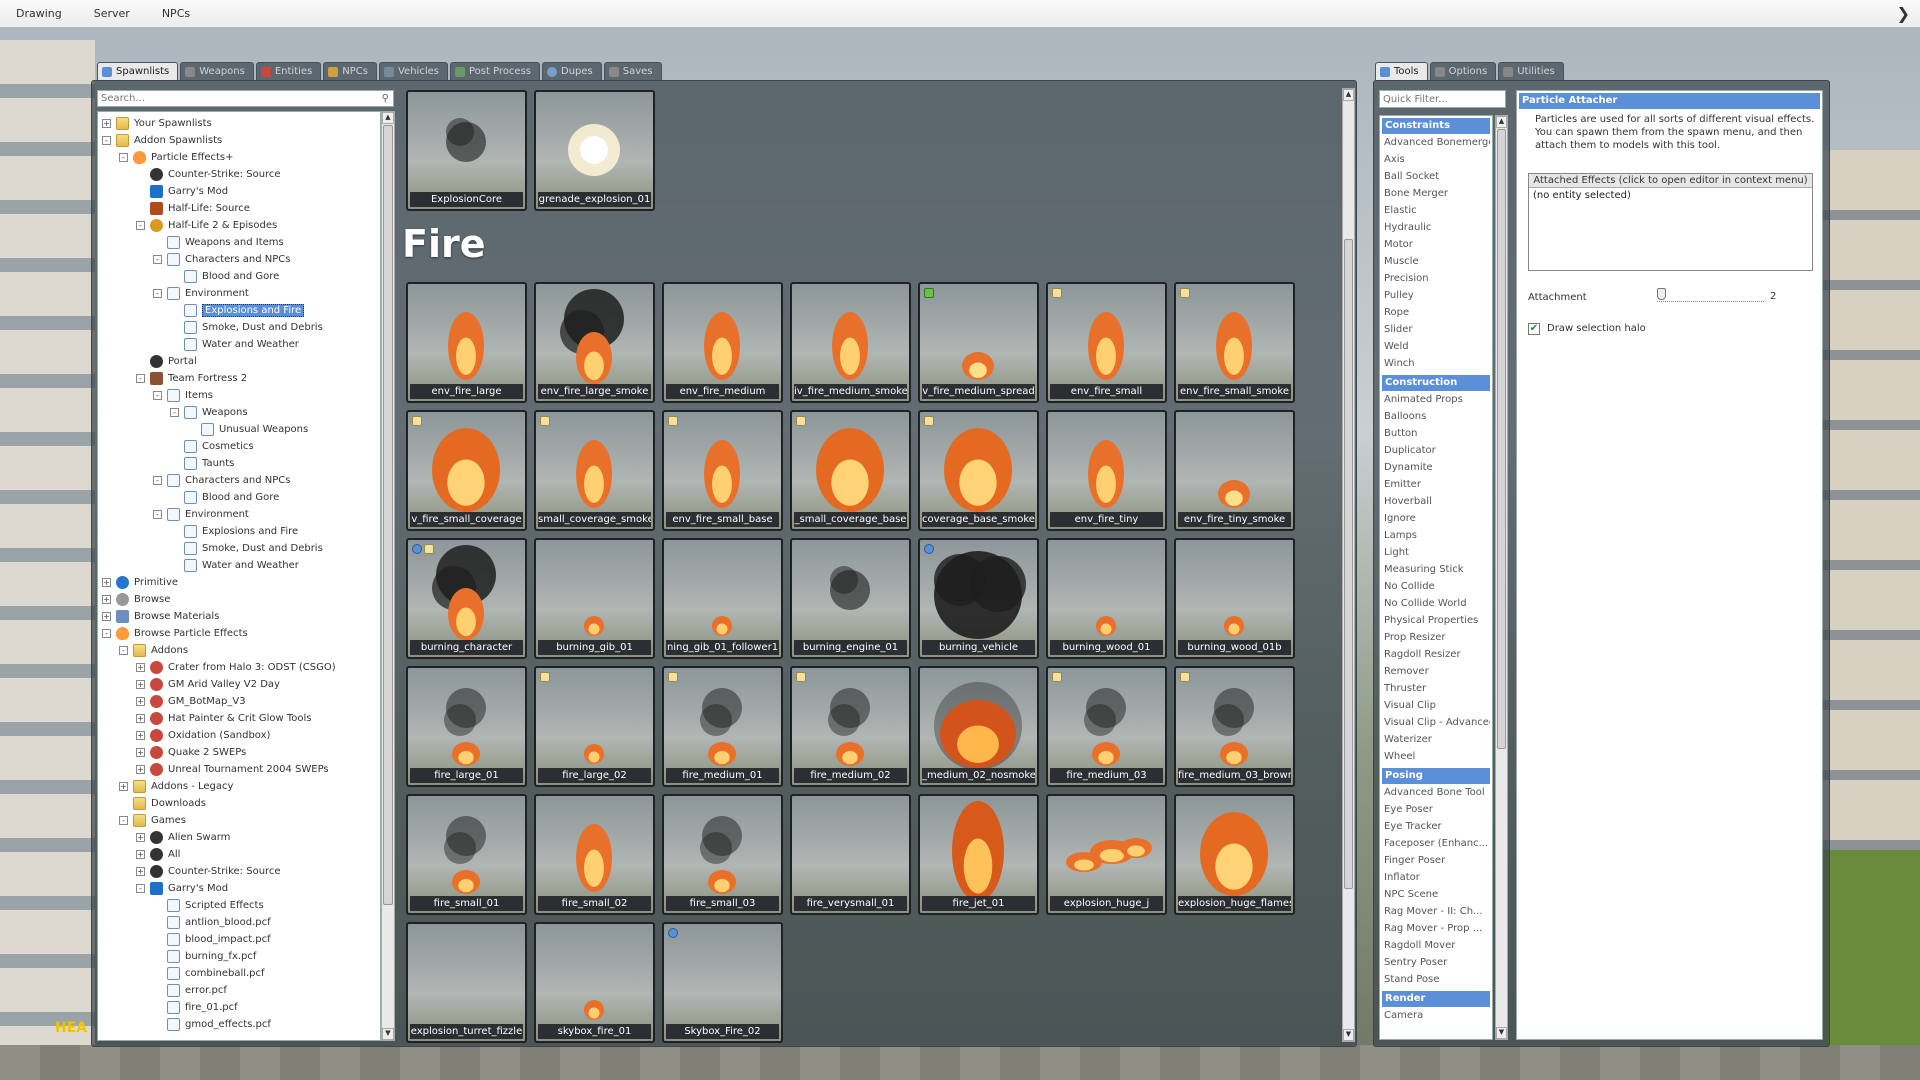 The height and width of the screenshot is (1080, 1920). I want to click on tree-item: Cosmetics, so click(212, 446).